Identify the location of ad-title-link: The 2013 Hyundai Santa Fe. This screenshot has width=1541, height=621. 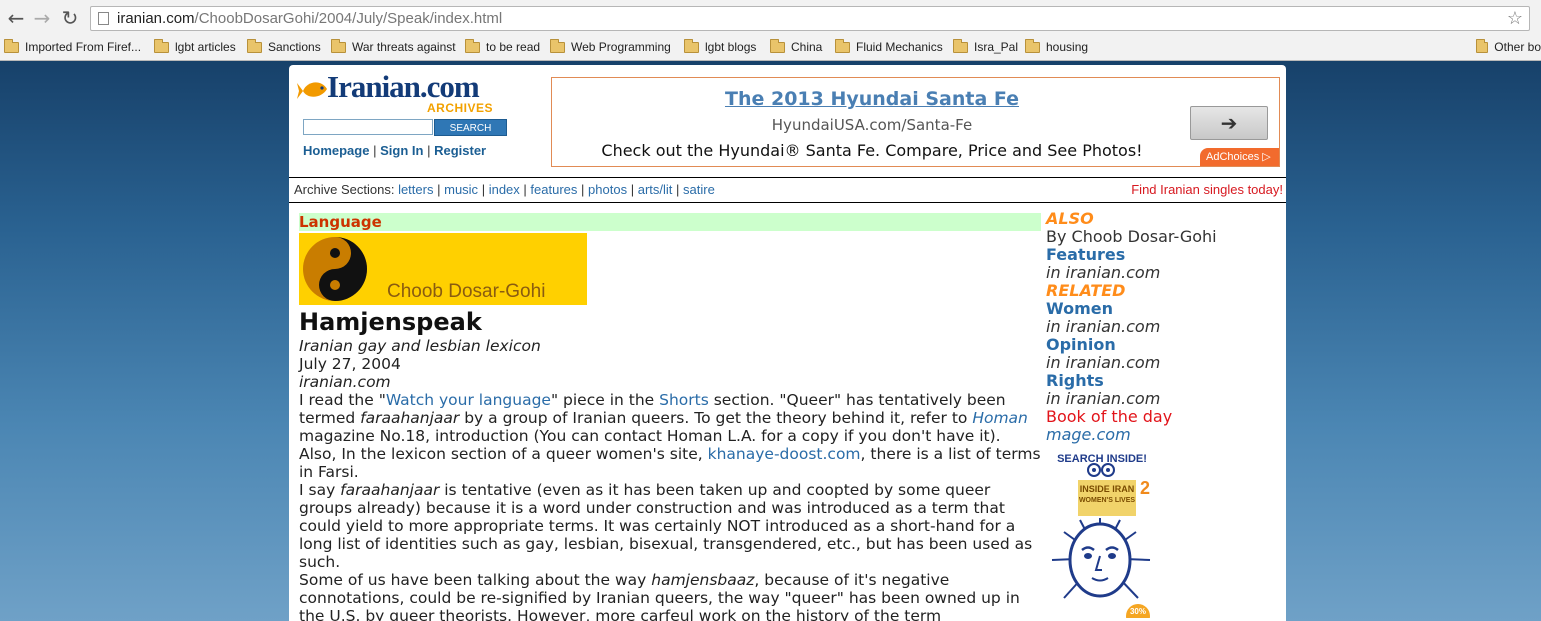
(872, 99).